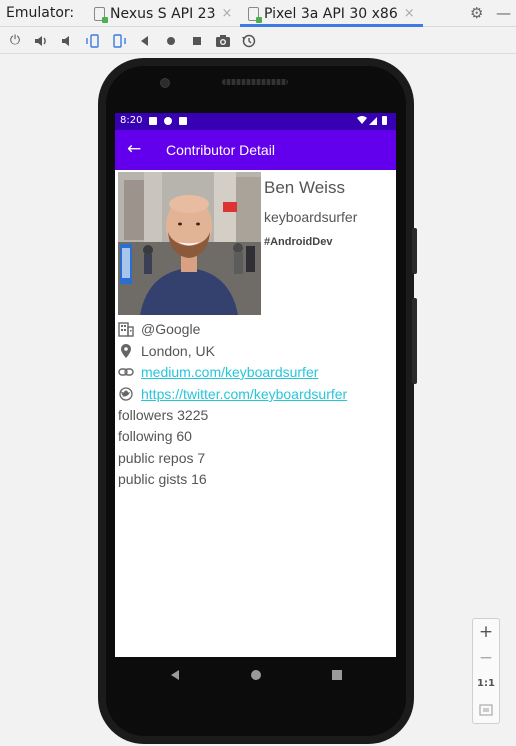 The height and width of the screenshot is (746, 516). I want to click on twitter-row: https://twitter.com/keyboardsurfer, so click(232, 394).